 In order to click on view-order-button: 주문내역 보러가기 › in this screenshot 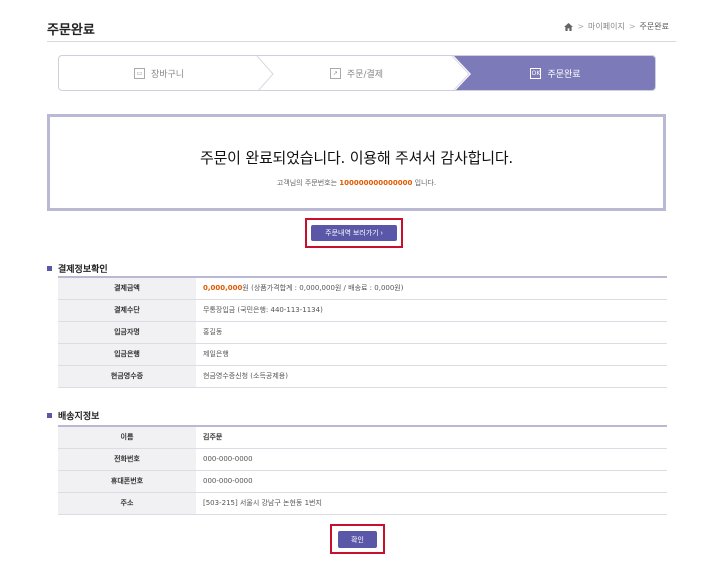, I will do `click(354, 233)`.